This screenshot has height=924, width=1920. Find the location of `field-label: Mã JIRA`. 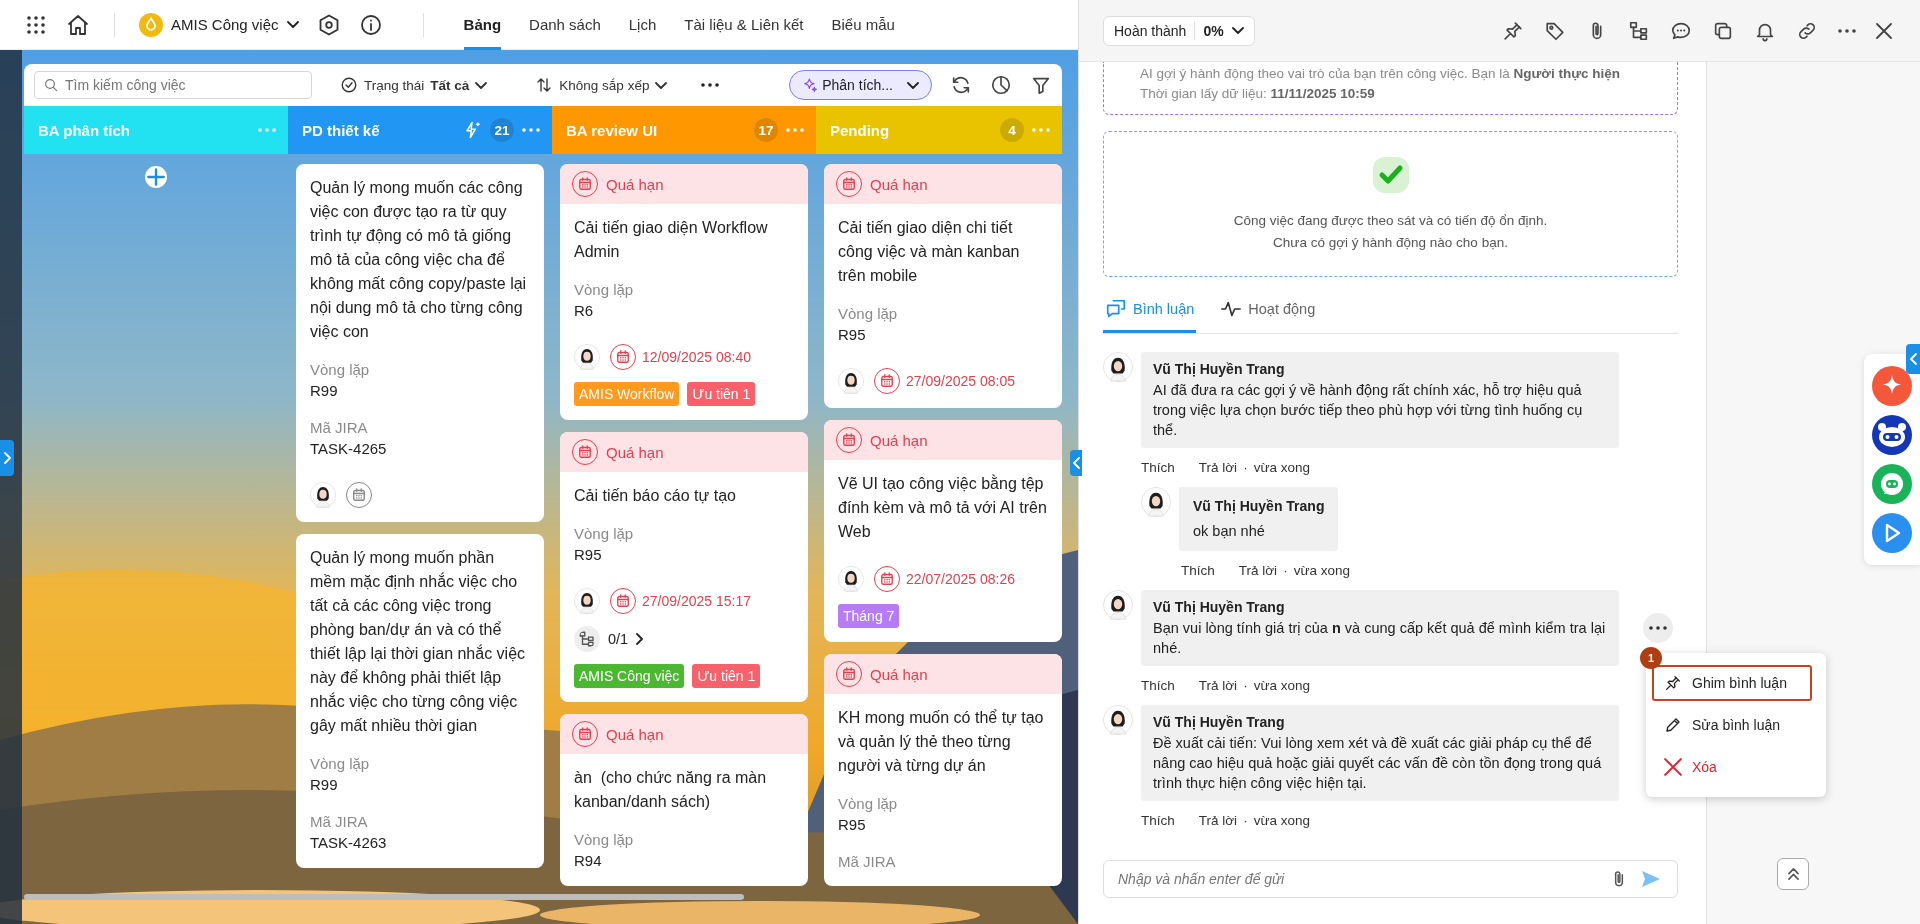

field-label: Mã JIRA is located at coordinates (867, 862).